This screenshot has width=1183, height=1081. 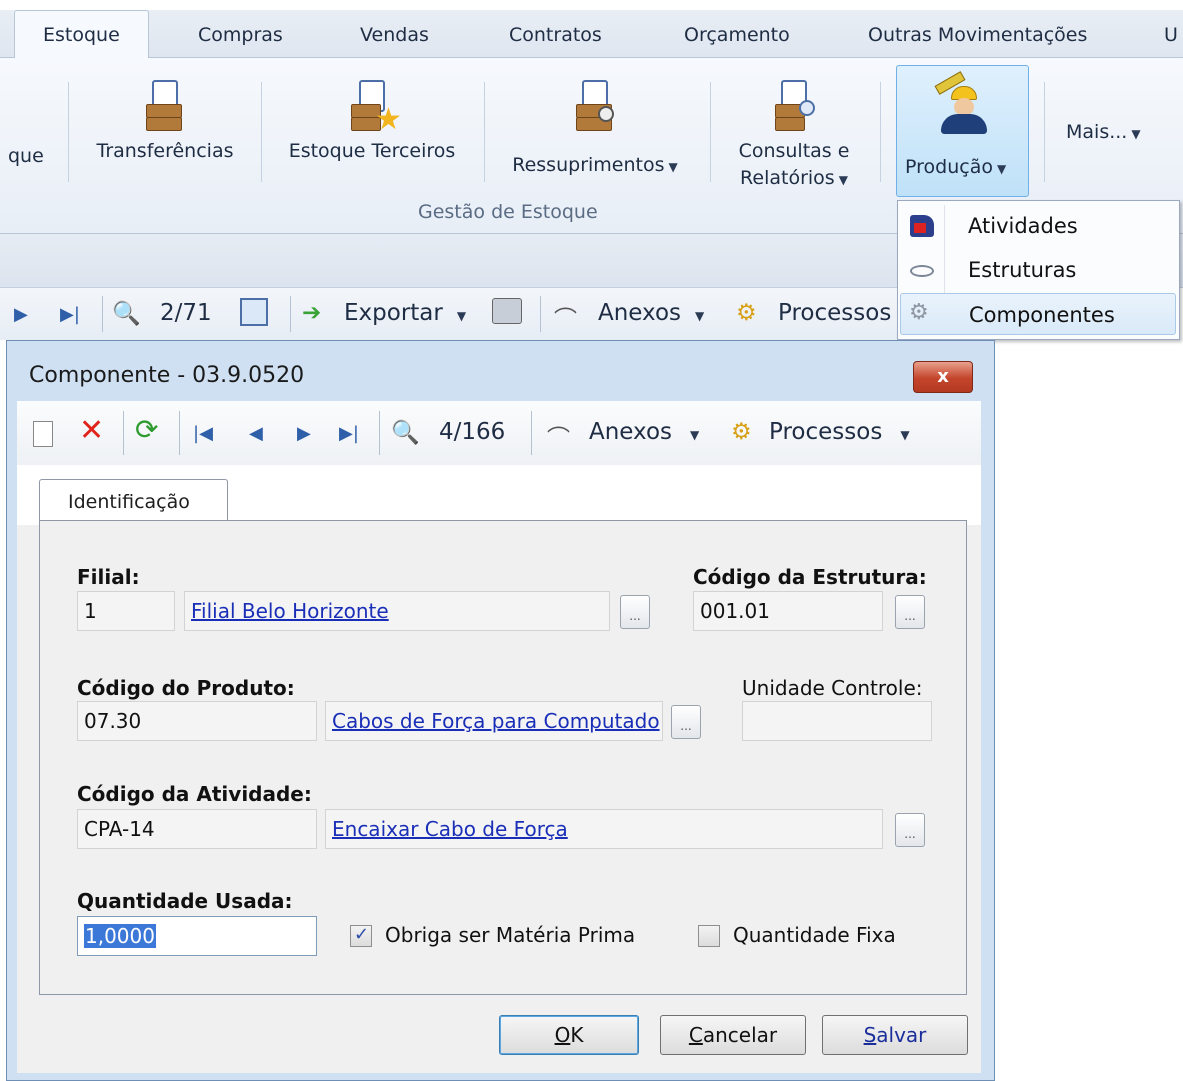 What do you see at coordinates (81, 34) in the screenshot?
I see `tab-estoque: Estoque` at bounding box center [81, 34].